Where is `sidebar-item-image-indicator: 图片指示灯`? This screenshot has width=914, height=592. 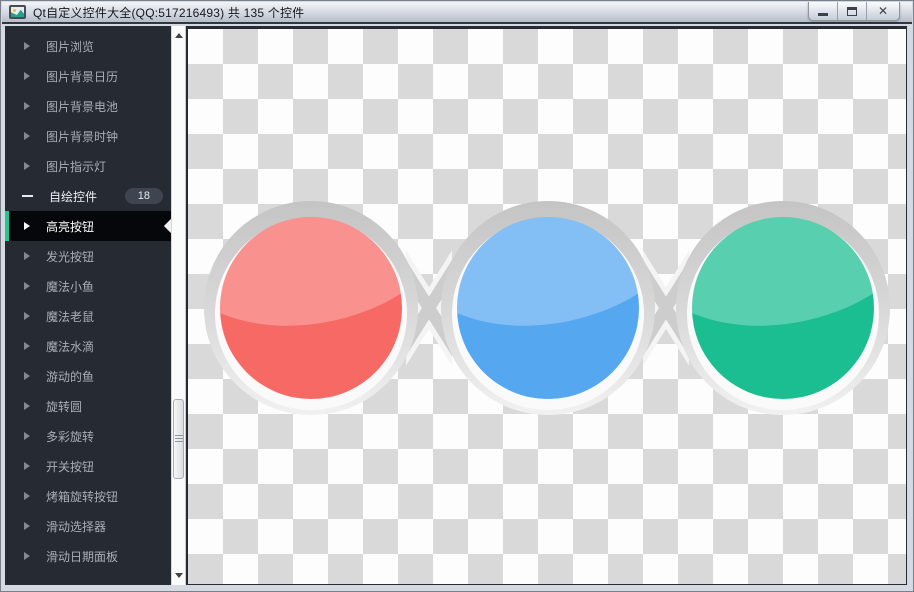
sidebar-item-image-indicator: 图片指示灯 is located at coordinates (88, 166).